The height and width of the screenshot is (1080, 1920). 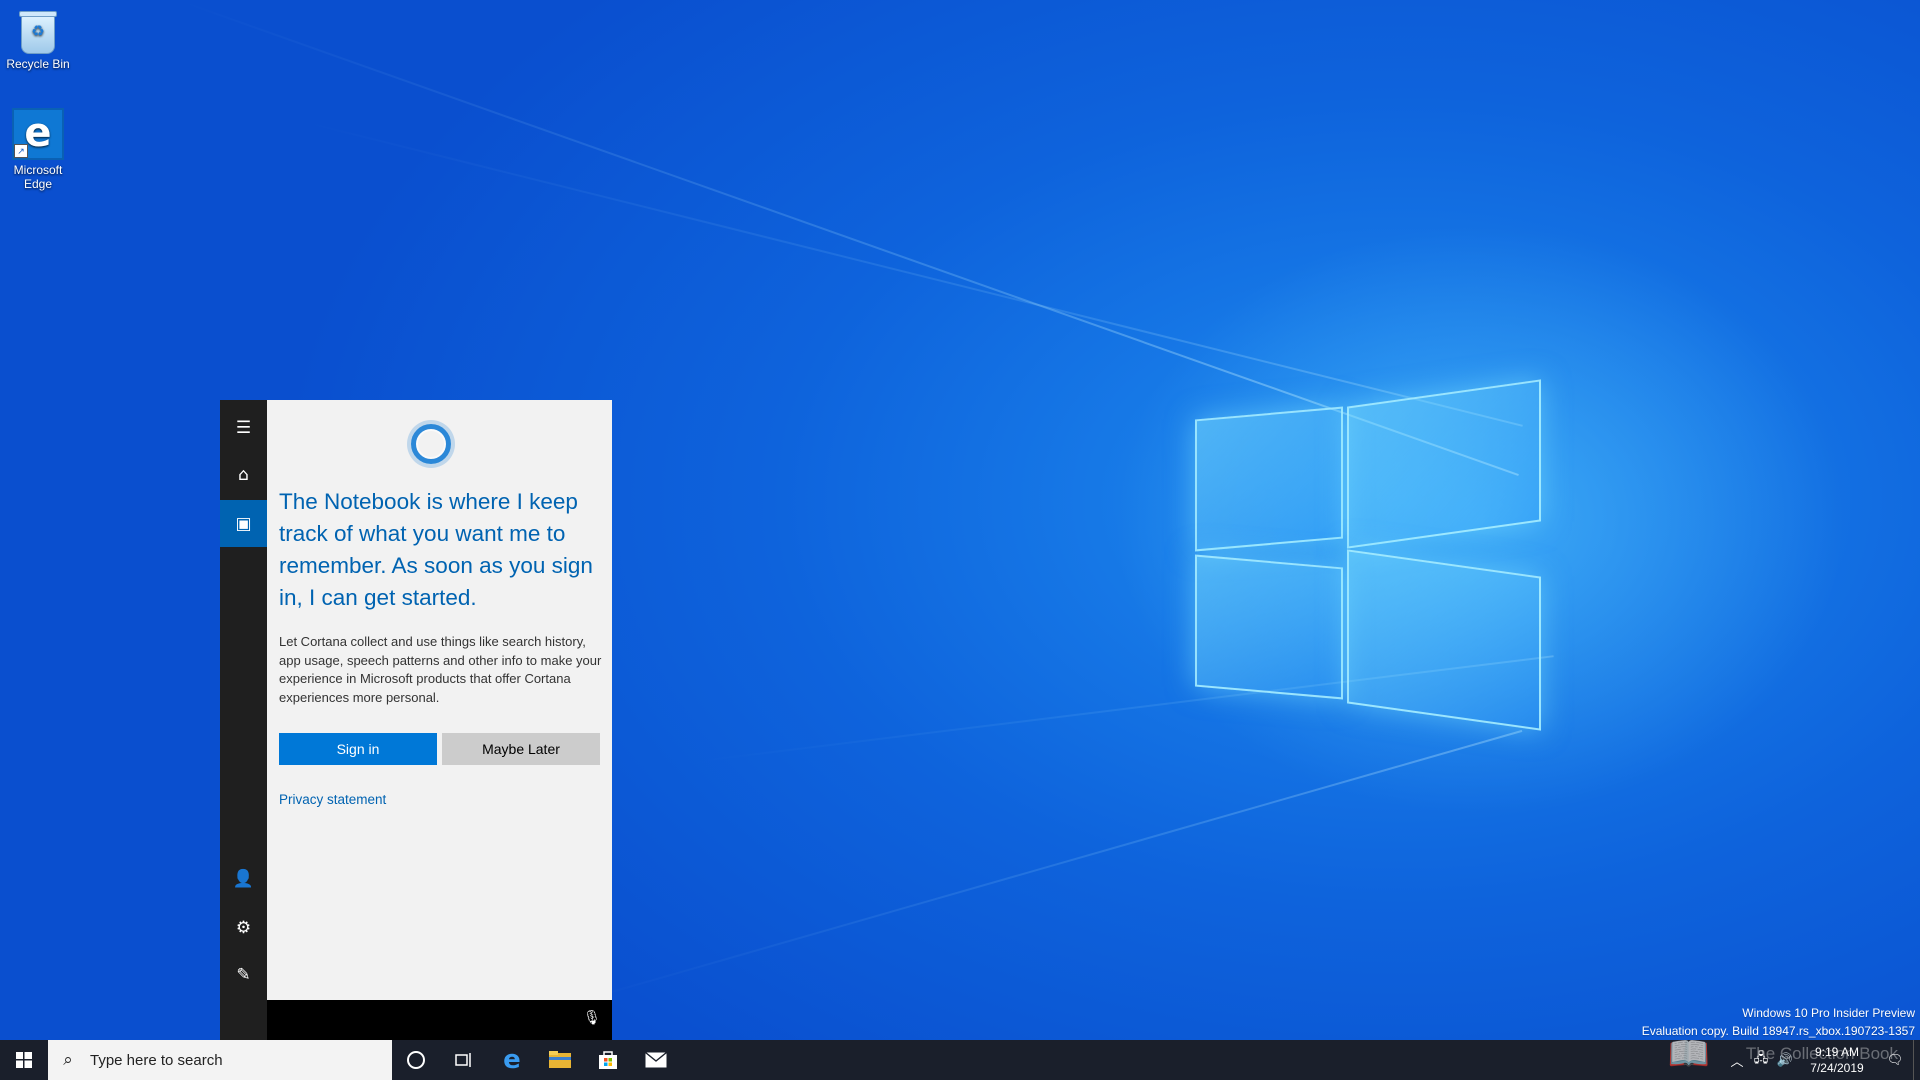 I want to click on mail-icon, so click(x=656, y=1060).